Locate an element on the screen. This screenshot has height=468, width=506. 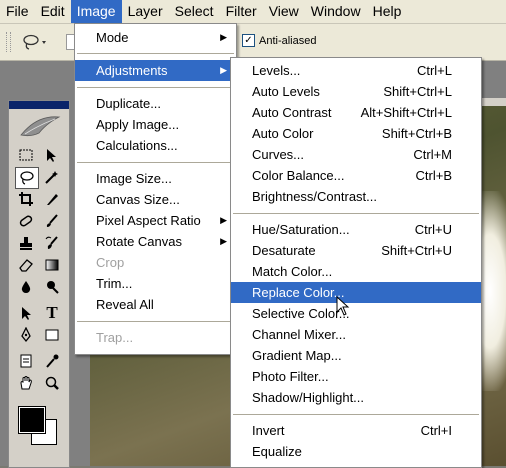
menu-window: Window is located at coordinates (336, 11).